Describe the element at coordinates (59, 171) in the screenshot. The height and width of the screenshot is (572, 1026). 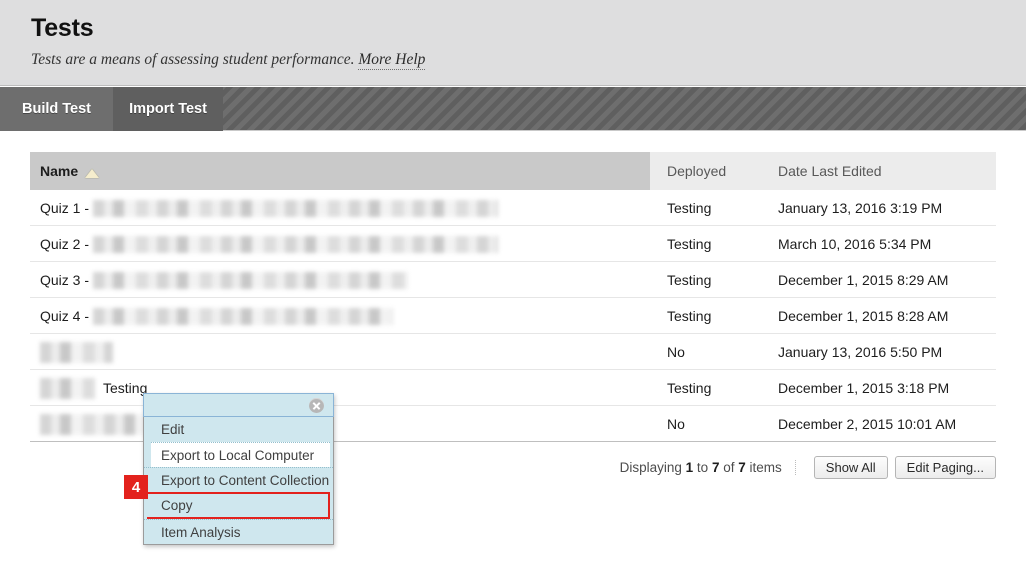
I see `column-header-name-label: Name` at that location.